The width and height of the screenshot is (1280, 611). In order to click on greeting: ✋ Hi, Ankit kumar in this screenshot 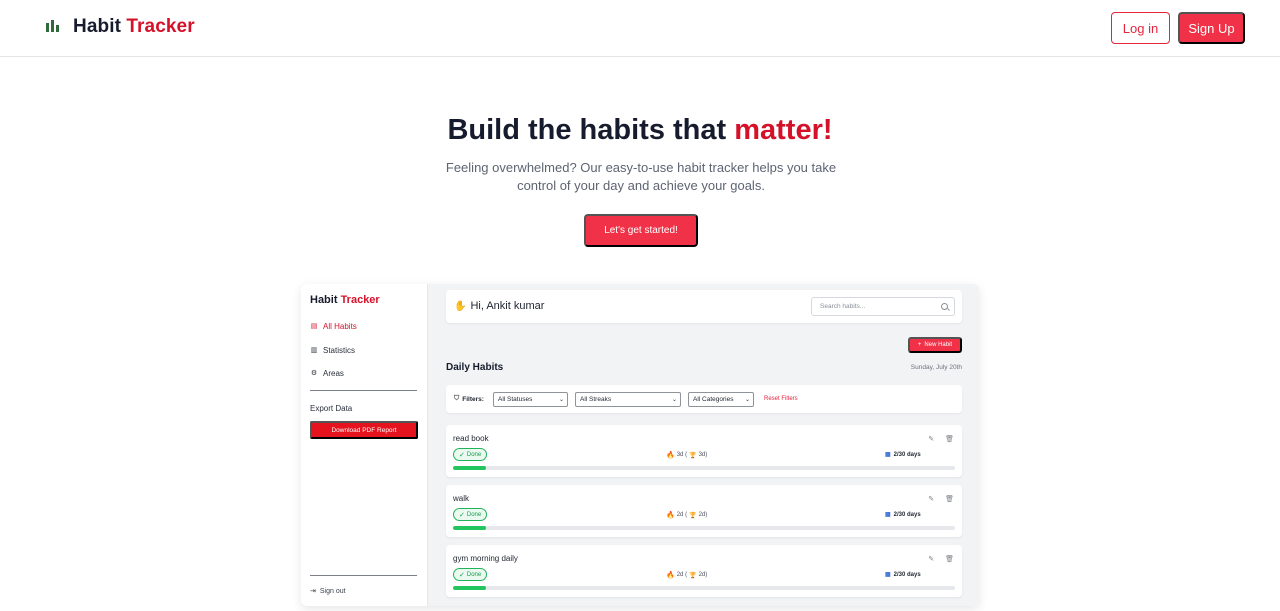, I will do `click(499, 306)`.